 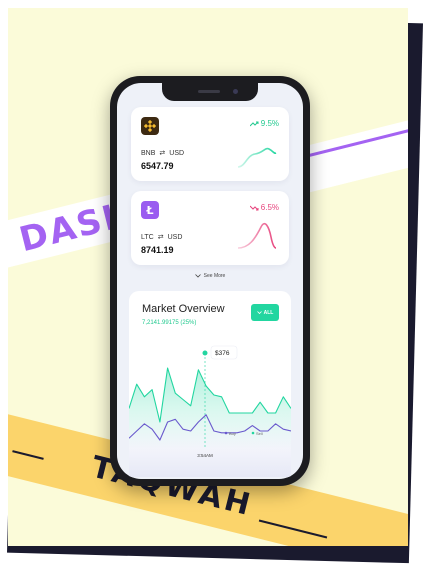 What do you see at coordinates (210, 228) in the screenshot?
I see `coin-card-ltc: Ł 6.5% LTC ⇄ USD 8741.19` at bounding box center [210, 228].